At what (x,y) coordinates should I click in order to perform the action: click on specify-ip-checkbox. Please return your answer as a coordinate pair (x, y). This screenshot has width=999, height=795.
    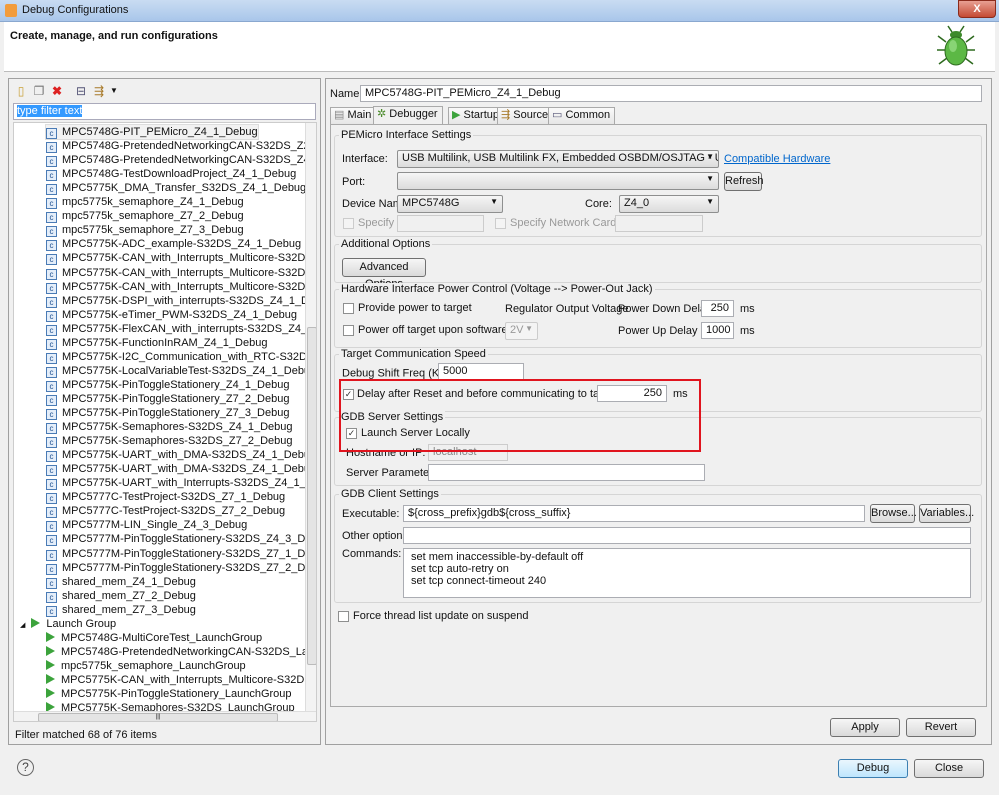
    Looking at the image, I should click on (348, 223).